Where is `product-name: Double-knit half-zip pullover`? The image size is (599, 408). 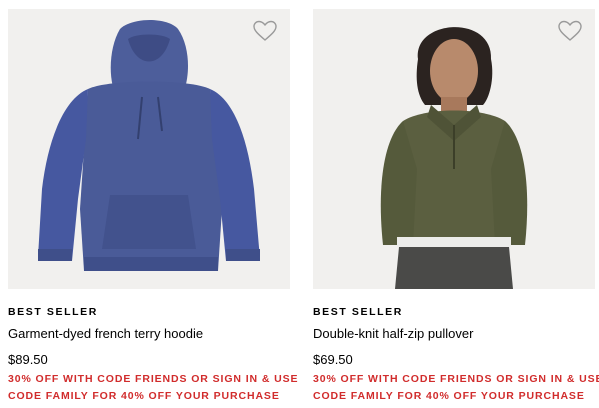 product-name: Double-knit half-zip pullover is located at coordinates (454, 334).